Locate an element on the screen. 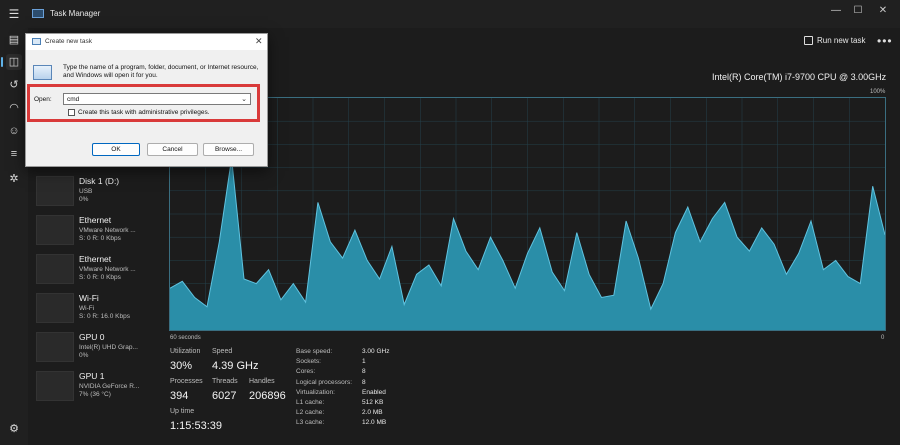 The width and height of the screenshot is (900, 445). run-new-task-label: Run new task is located at coordinates (841, 40).